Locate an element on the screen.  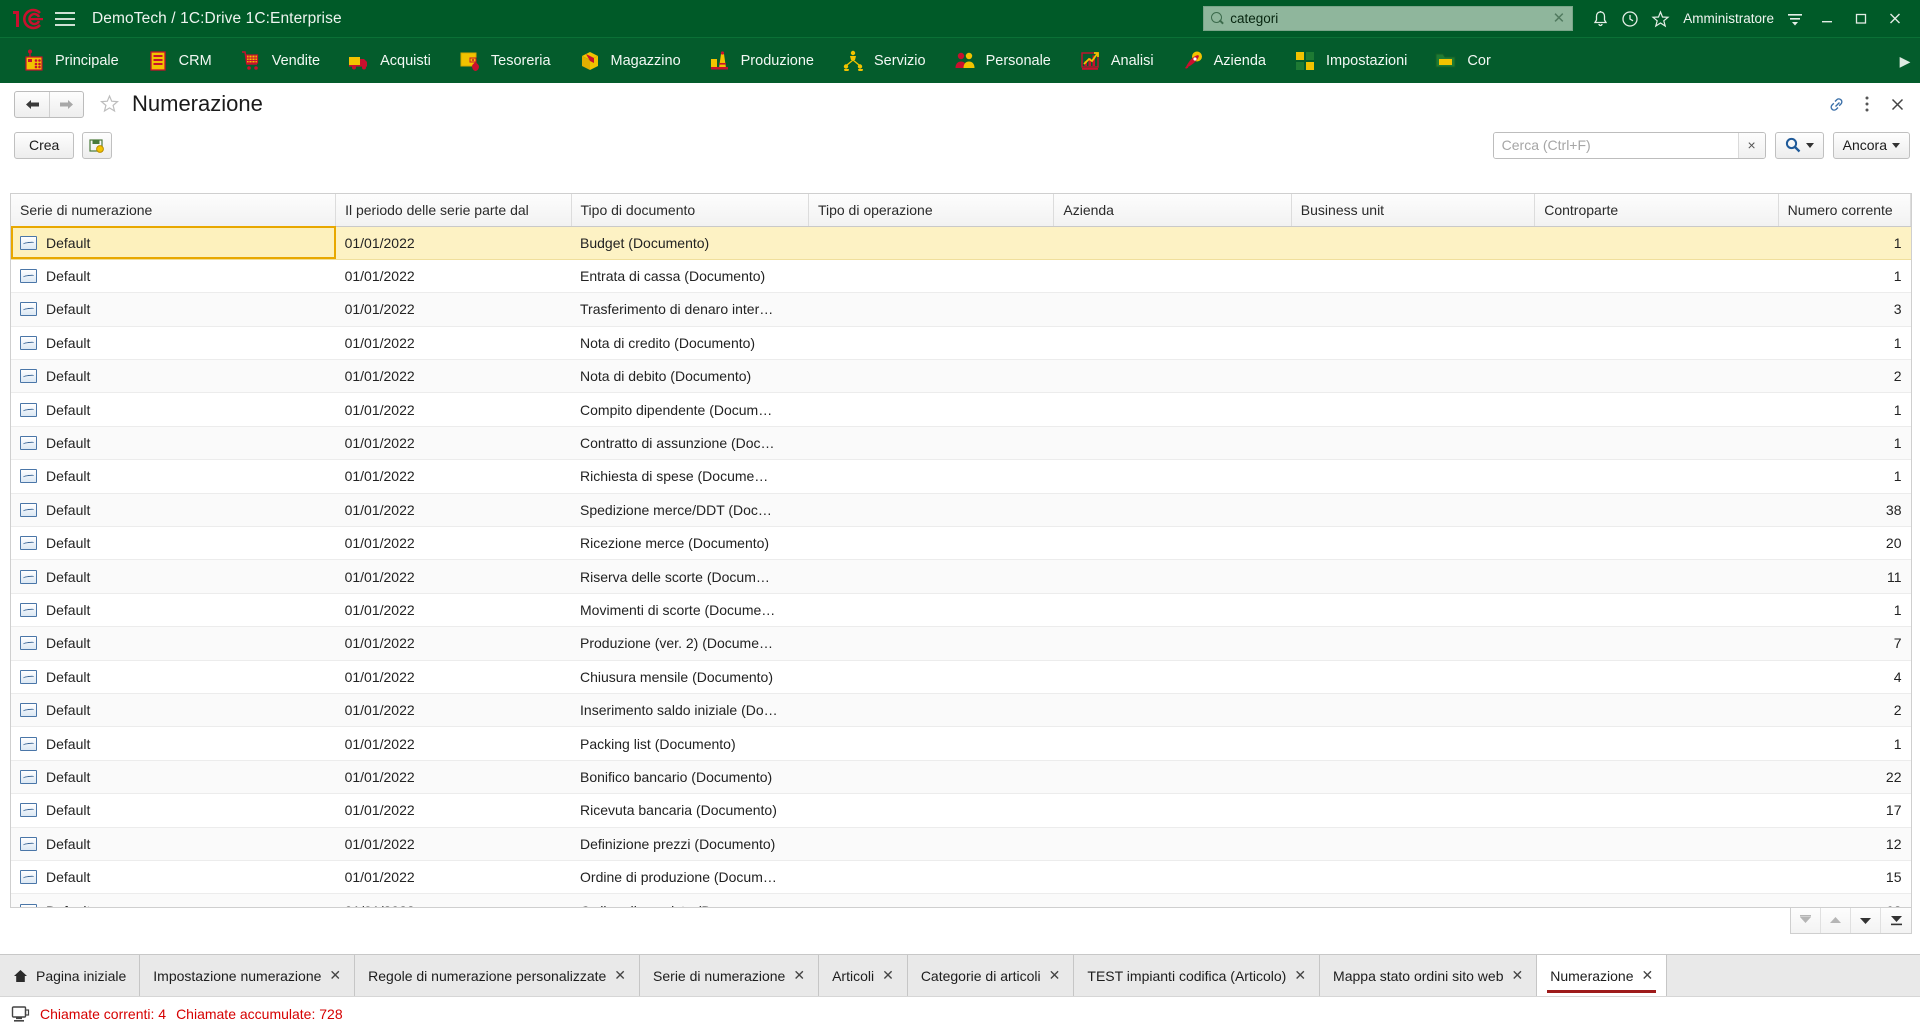
link-icon is located at coordinates (1837, 104).